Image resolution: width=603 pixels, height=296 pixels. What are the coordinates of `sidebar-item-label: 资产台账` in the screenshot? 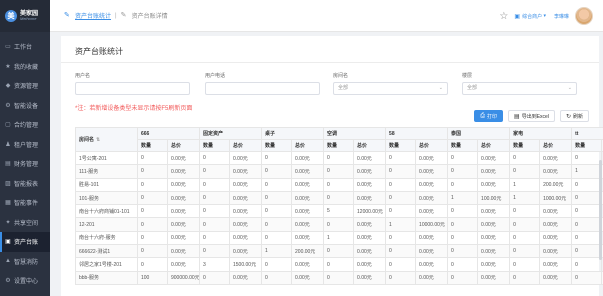 It's located at (26, 243).